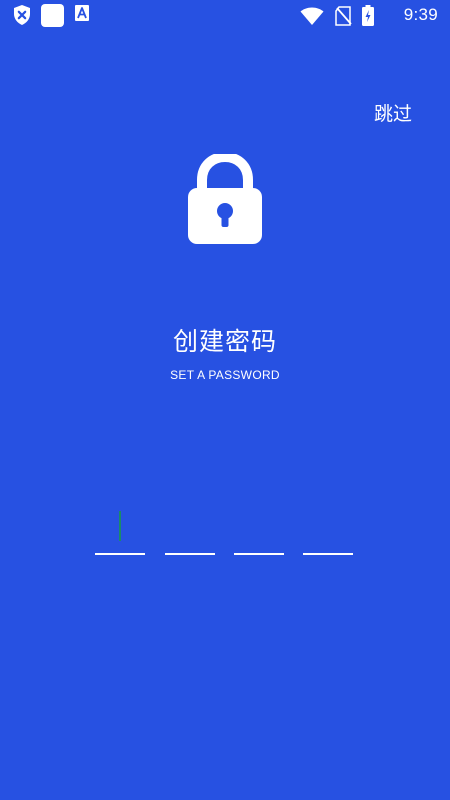 The width and height of the screenshot is (450, 800). What do you see at coordinates (22, 17) in the screenshot?
I see `shield-x-icon` at bounding box center [22, 17].